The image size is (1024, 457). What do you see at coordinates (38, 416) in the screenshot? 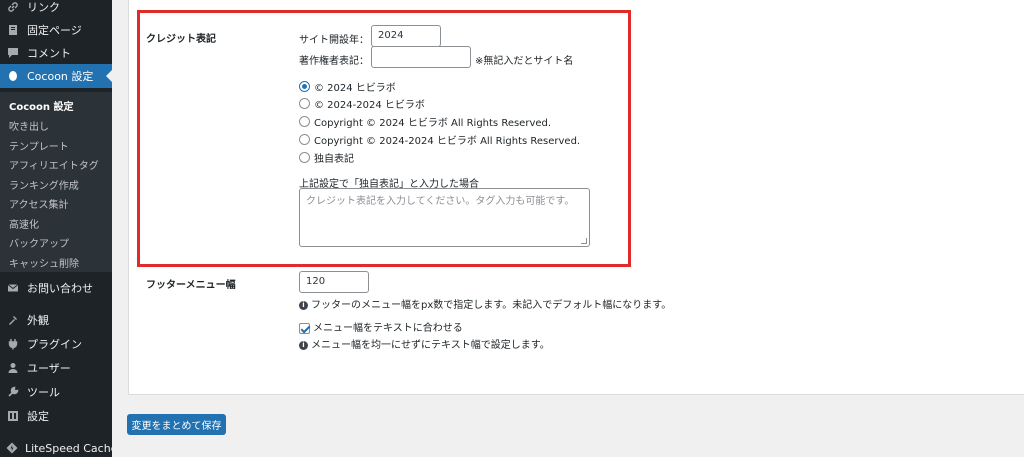
I see `sidebar-item-label: 設定` at bounding box center [38, 416].